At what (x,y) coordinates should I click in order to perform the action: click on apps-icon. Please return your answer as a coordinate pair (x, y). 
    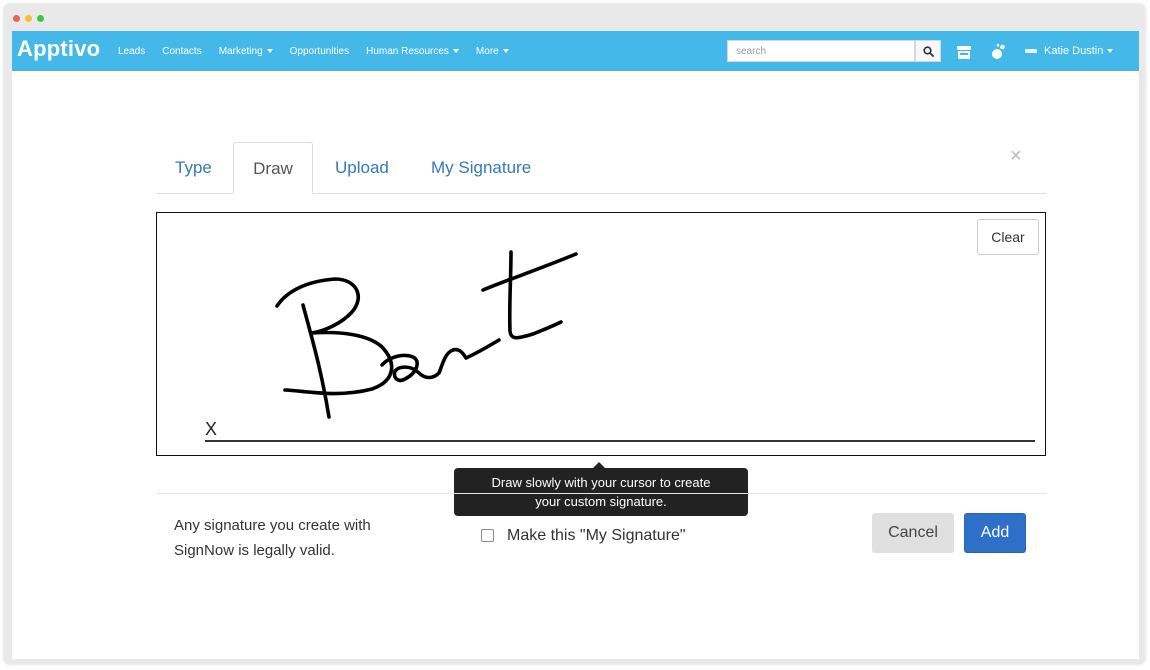
    Looking at the image, I should click on (998, 52).